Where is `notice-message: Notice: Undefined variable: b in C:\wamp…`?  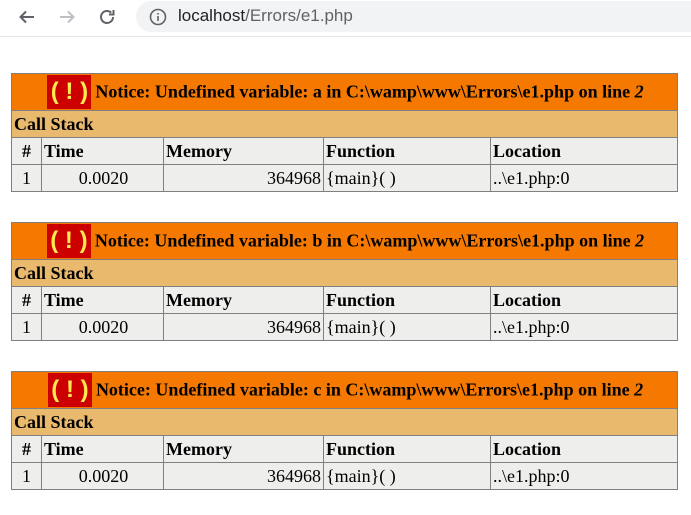 notice-message: Notice: Undefined variable: b in C:\wamp… is located at coordinates (365, 240).